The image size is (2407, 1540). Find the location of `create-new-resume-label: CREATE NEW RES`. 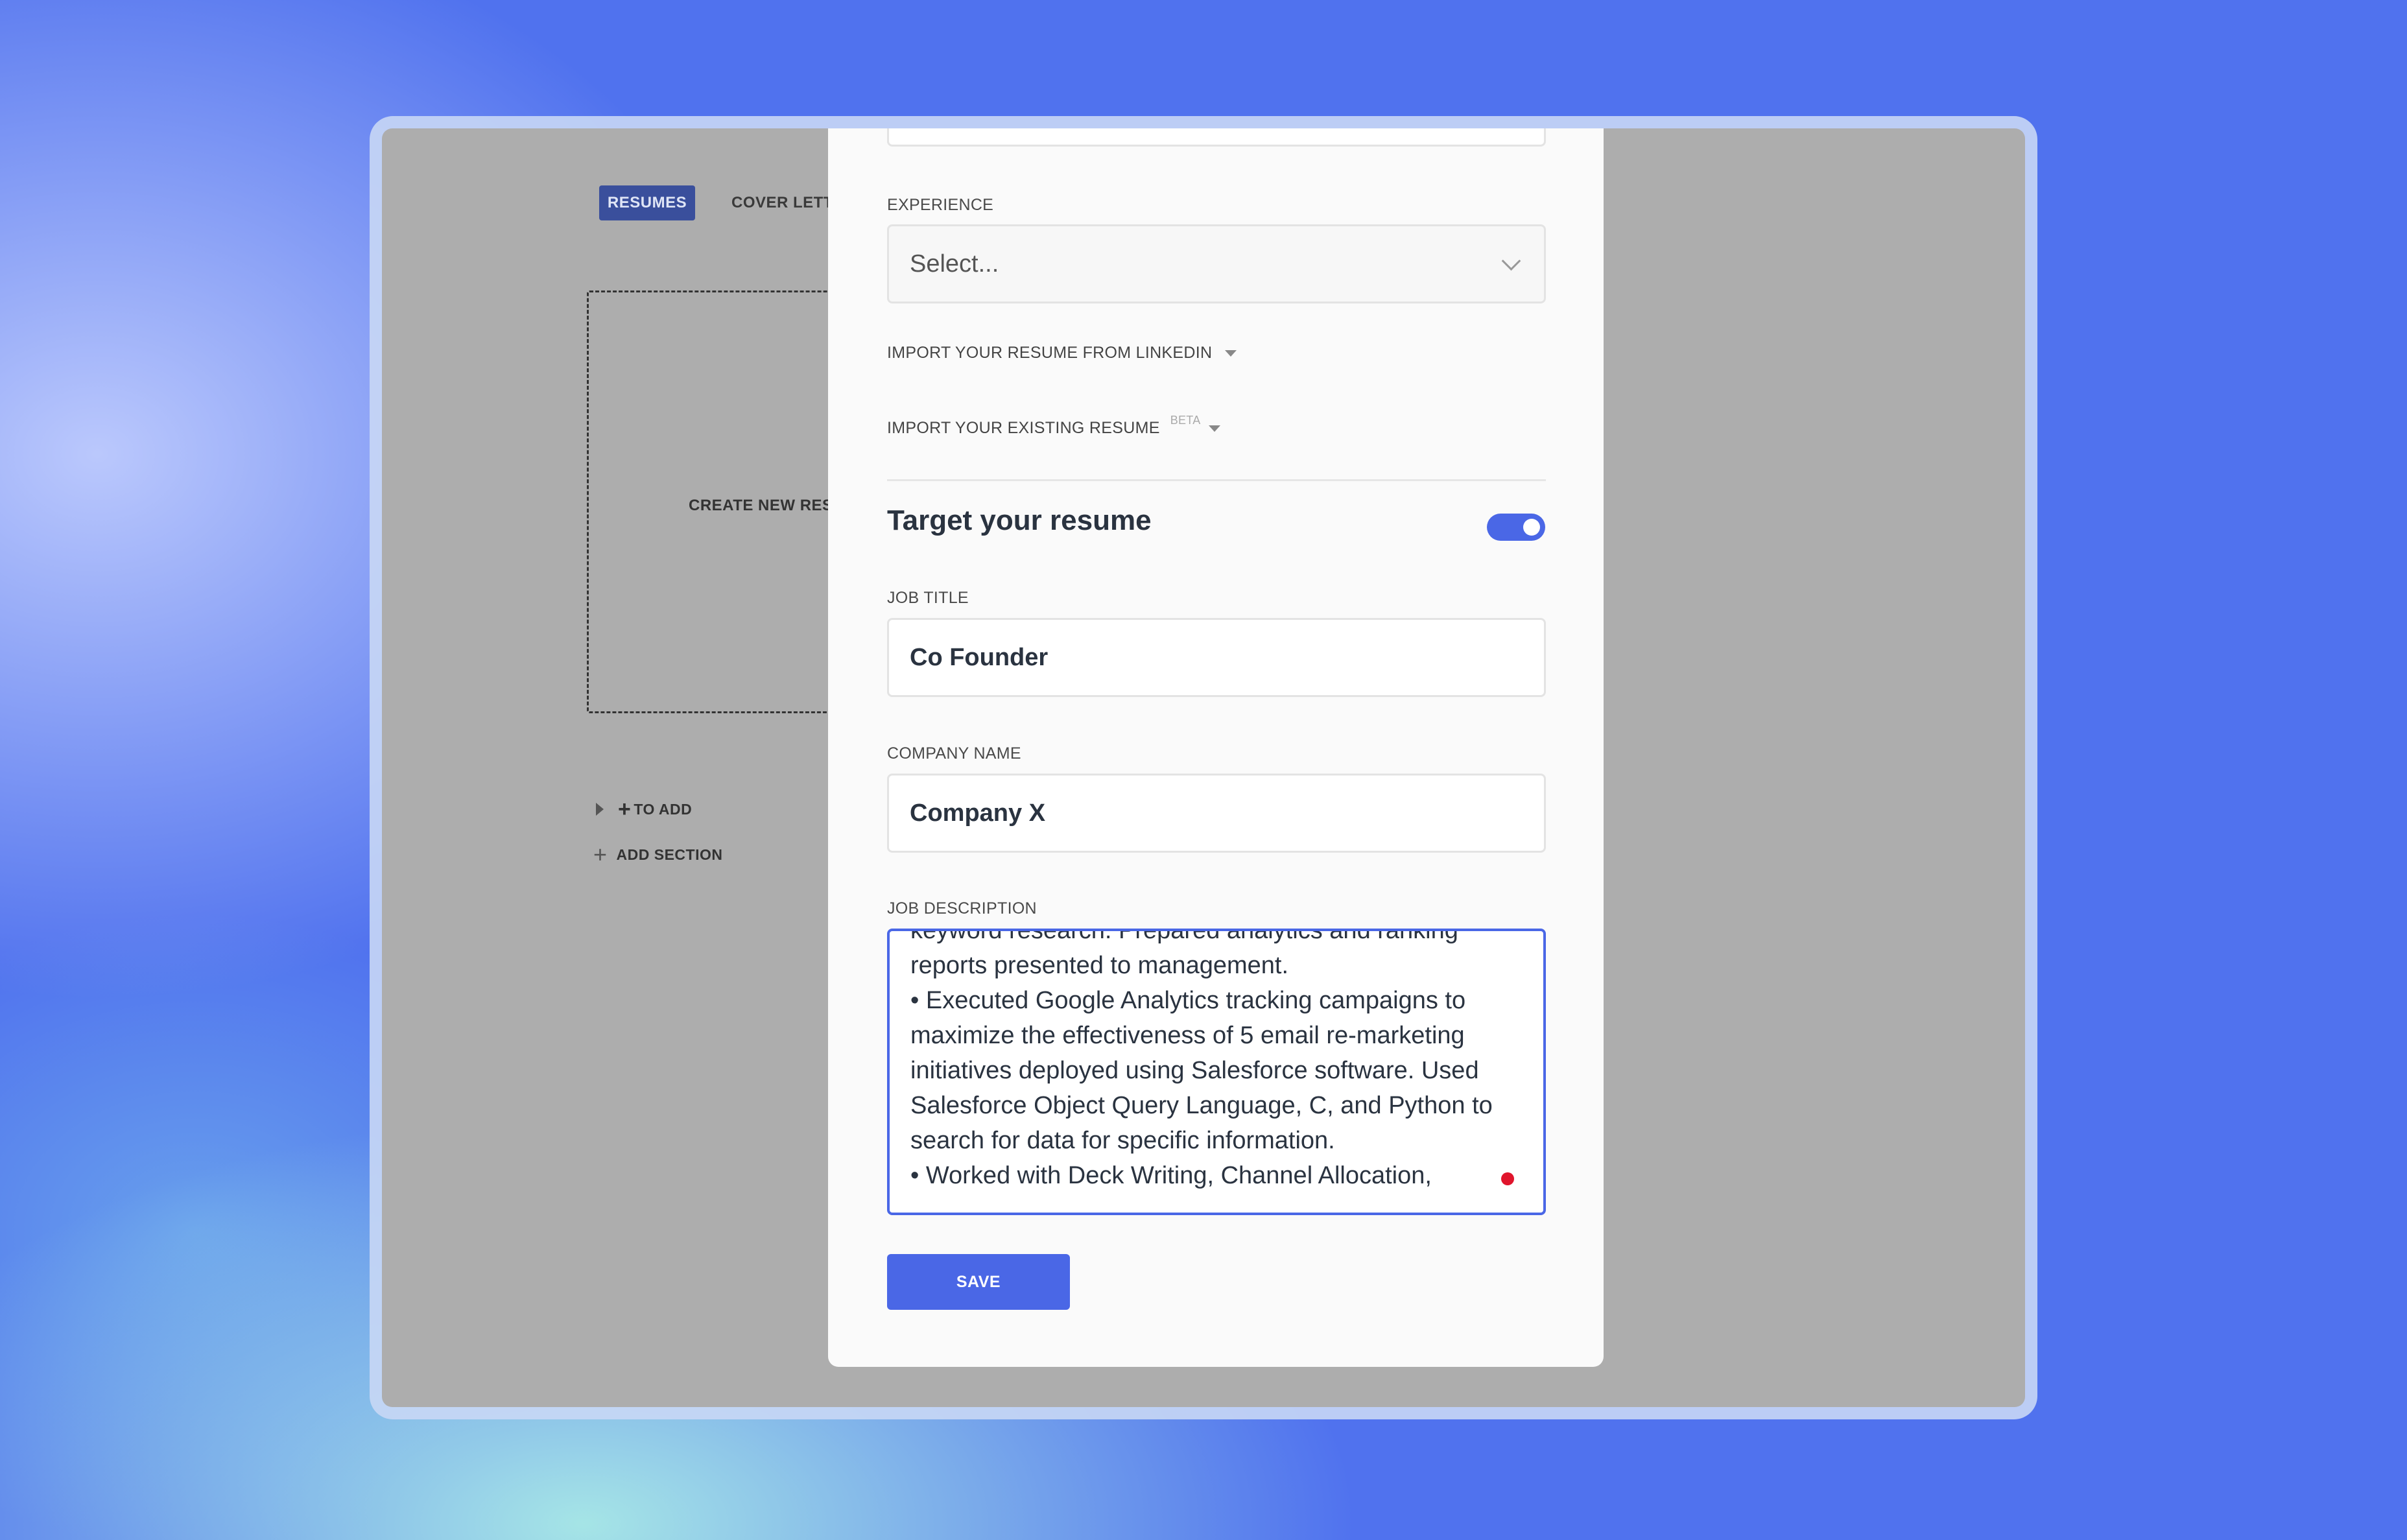

create-new-resume-label: CREATE NEW RES is located at coordinates (761, 505).